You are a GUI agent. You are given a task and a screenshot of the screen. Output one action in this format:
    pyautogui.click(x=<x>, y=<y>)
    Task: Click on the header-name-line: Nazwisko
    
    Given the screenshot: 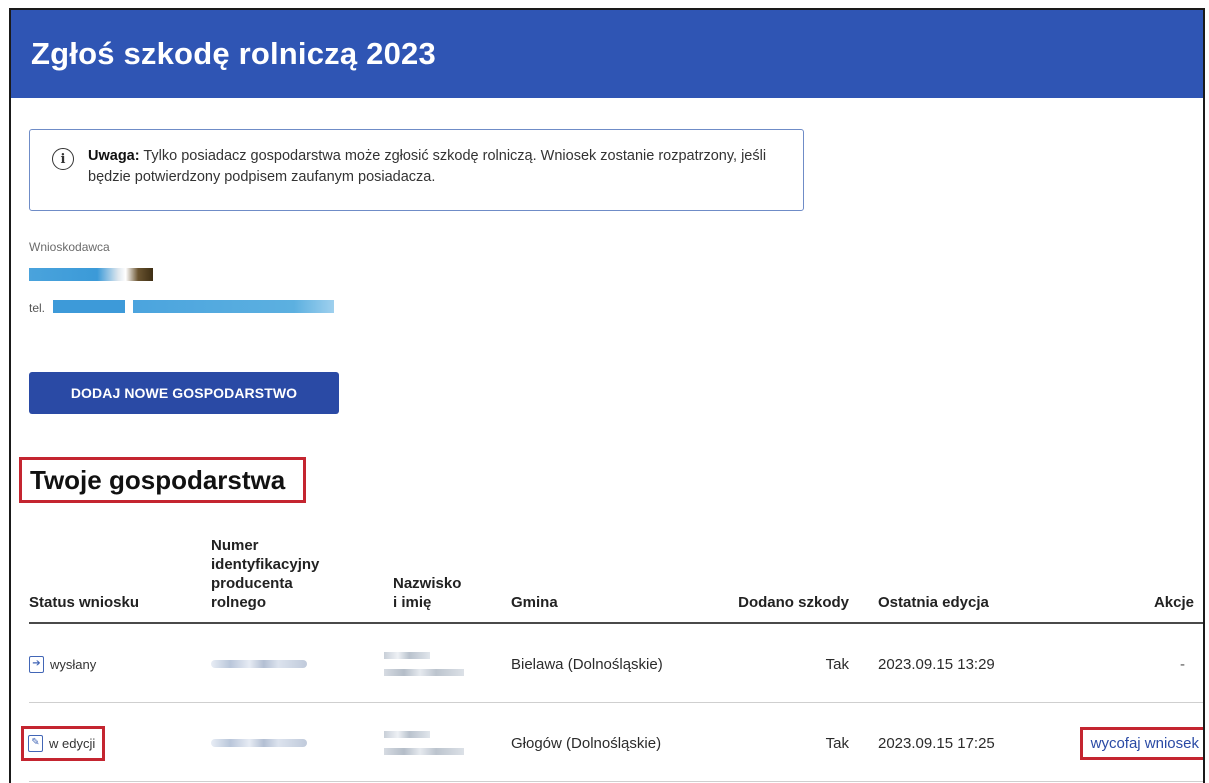 What is the action you would take?
    pyautogui.click(x=427, y=583)
    